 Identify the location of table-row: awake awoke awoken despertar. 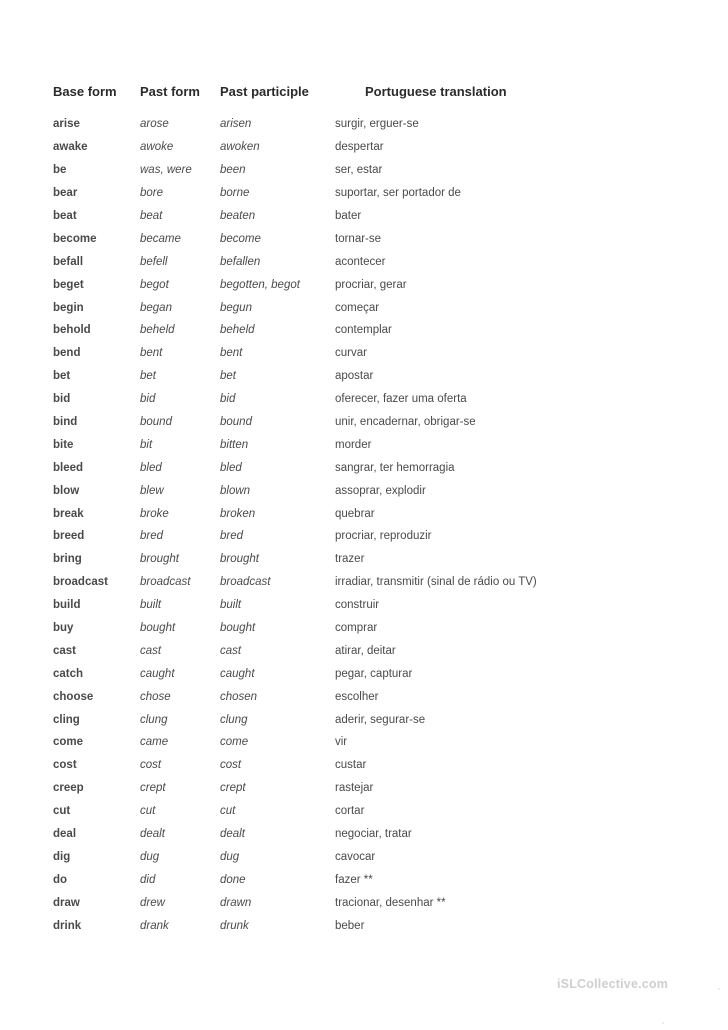
(363, 147).